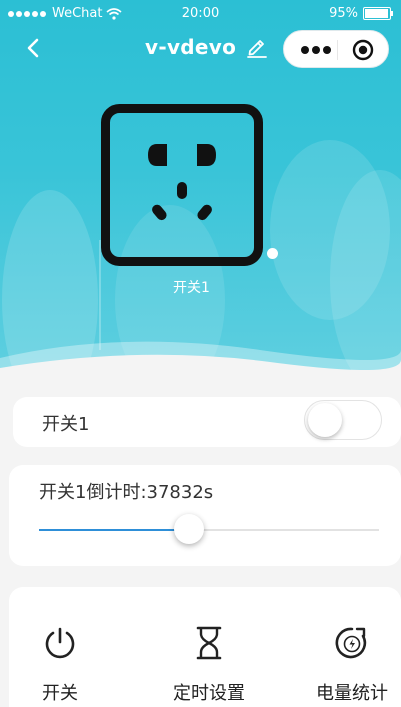 The height and width of the screenshot is (707, 401). I want to click on battery-icon, so click(378, 13).